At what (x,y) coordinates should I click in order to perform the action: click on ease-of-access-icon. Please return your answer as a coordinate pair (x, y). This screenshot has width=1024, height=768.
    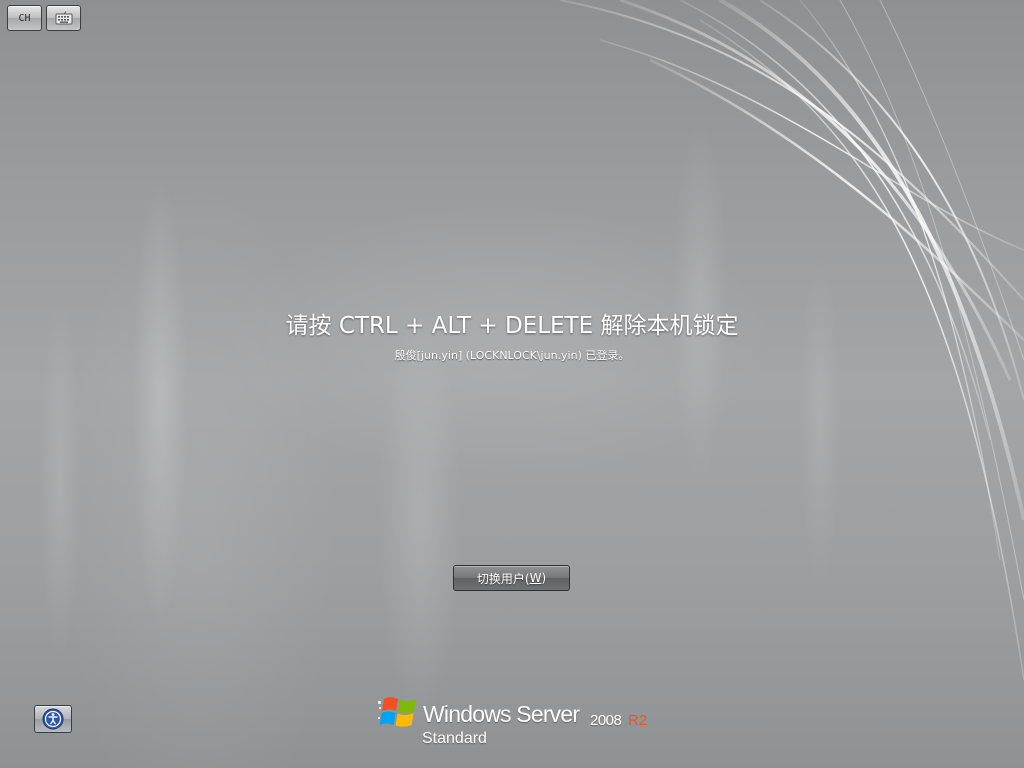
    Looking at the image, I should click on (53, 719).